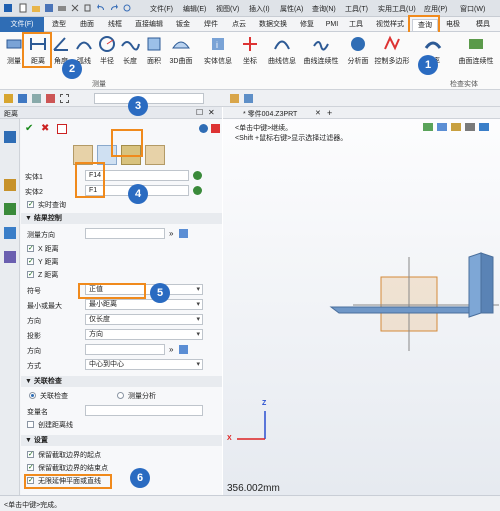 Image resolution: width=500 pixels, height=511 pixels. What do you see at coordinates (282, 50) in the screenshot?
I see `curve-info-button: 曲线信息` at bounding box center [282, 50].